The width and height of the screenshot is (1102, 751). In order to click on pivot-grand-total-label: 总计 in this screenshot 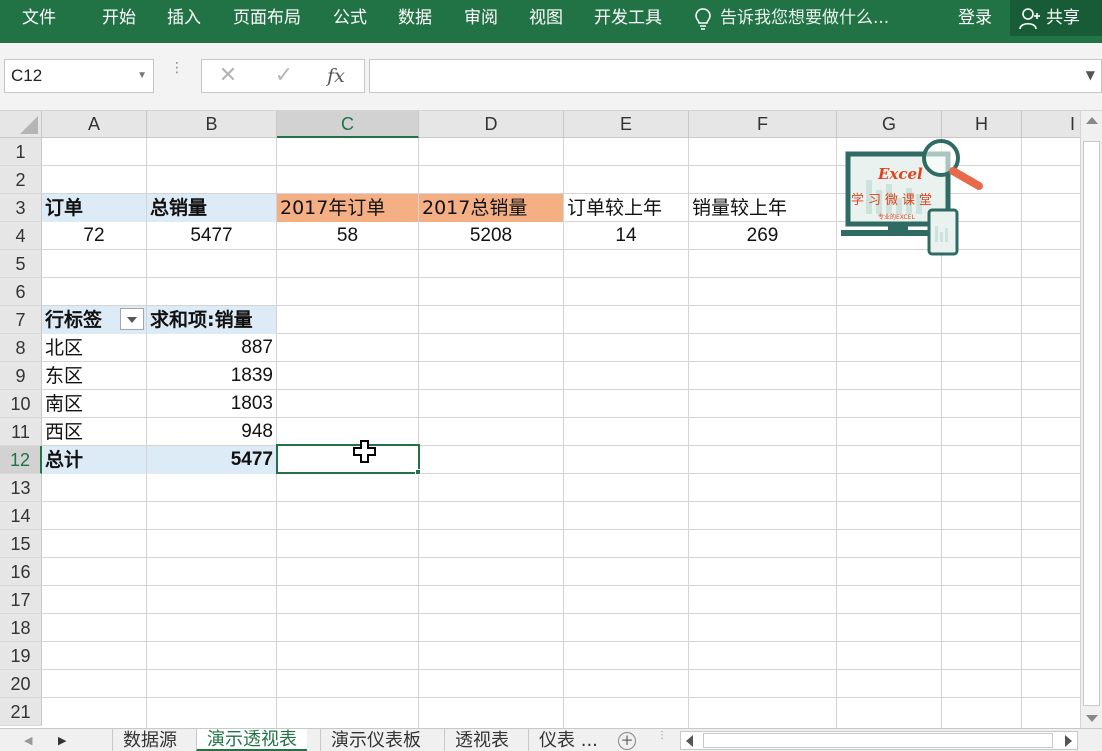, I will do `click(94, 460)`.